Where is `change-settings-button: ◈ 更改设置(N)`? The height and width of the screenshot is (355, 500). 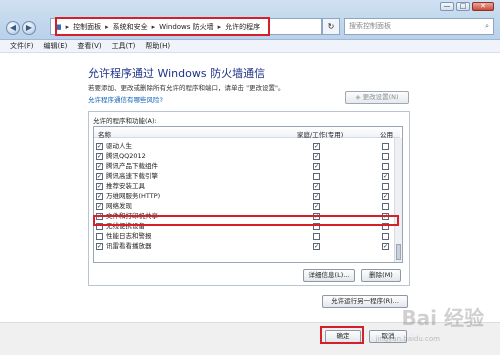
change-settings-button: ◈ 更改设置(N) is located at coordinates (377, 97).